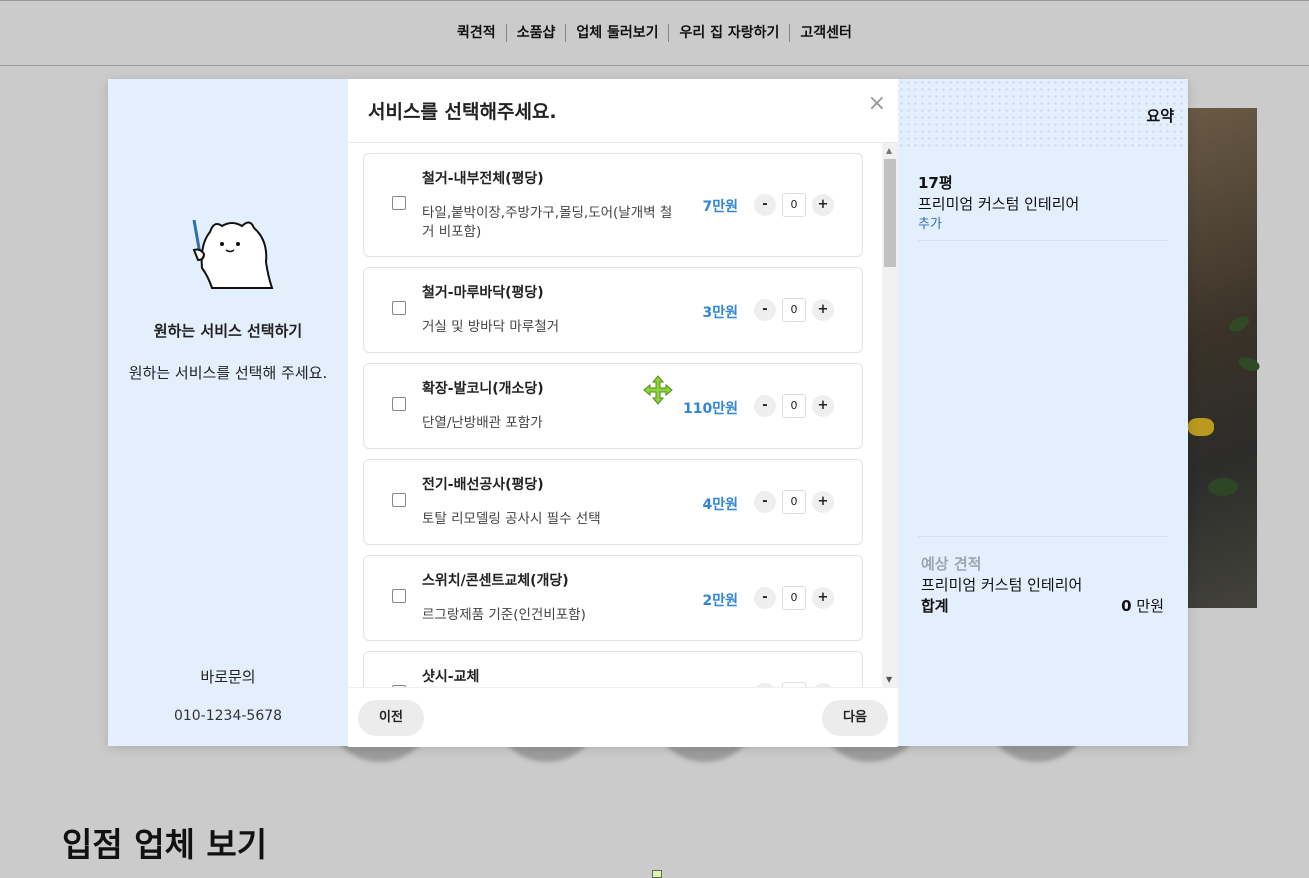  Describe the element at coordinates (720, 313) in the screenshot. I see `service-price: 3만원` at that location.